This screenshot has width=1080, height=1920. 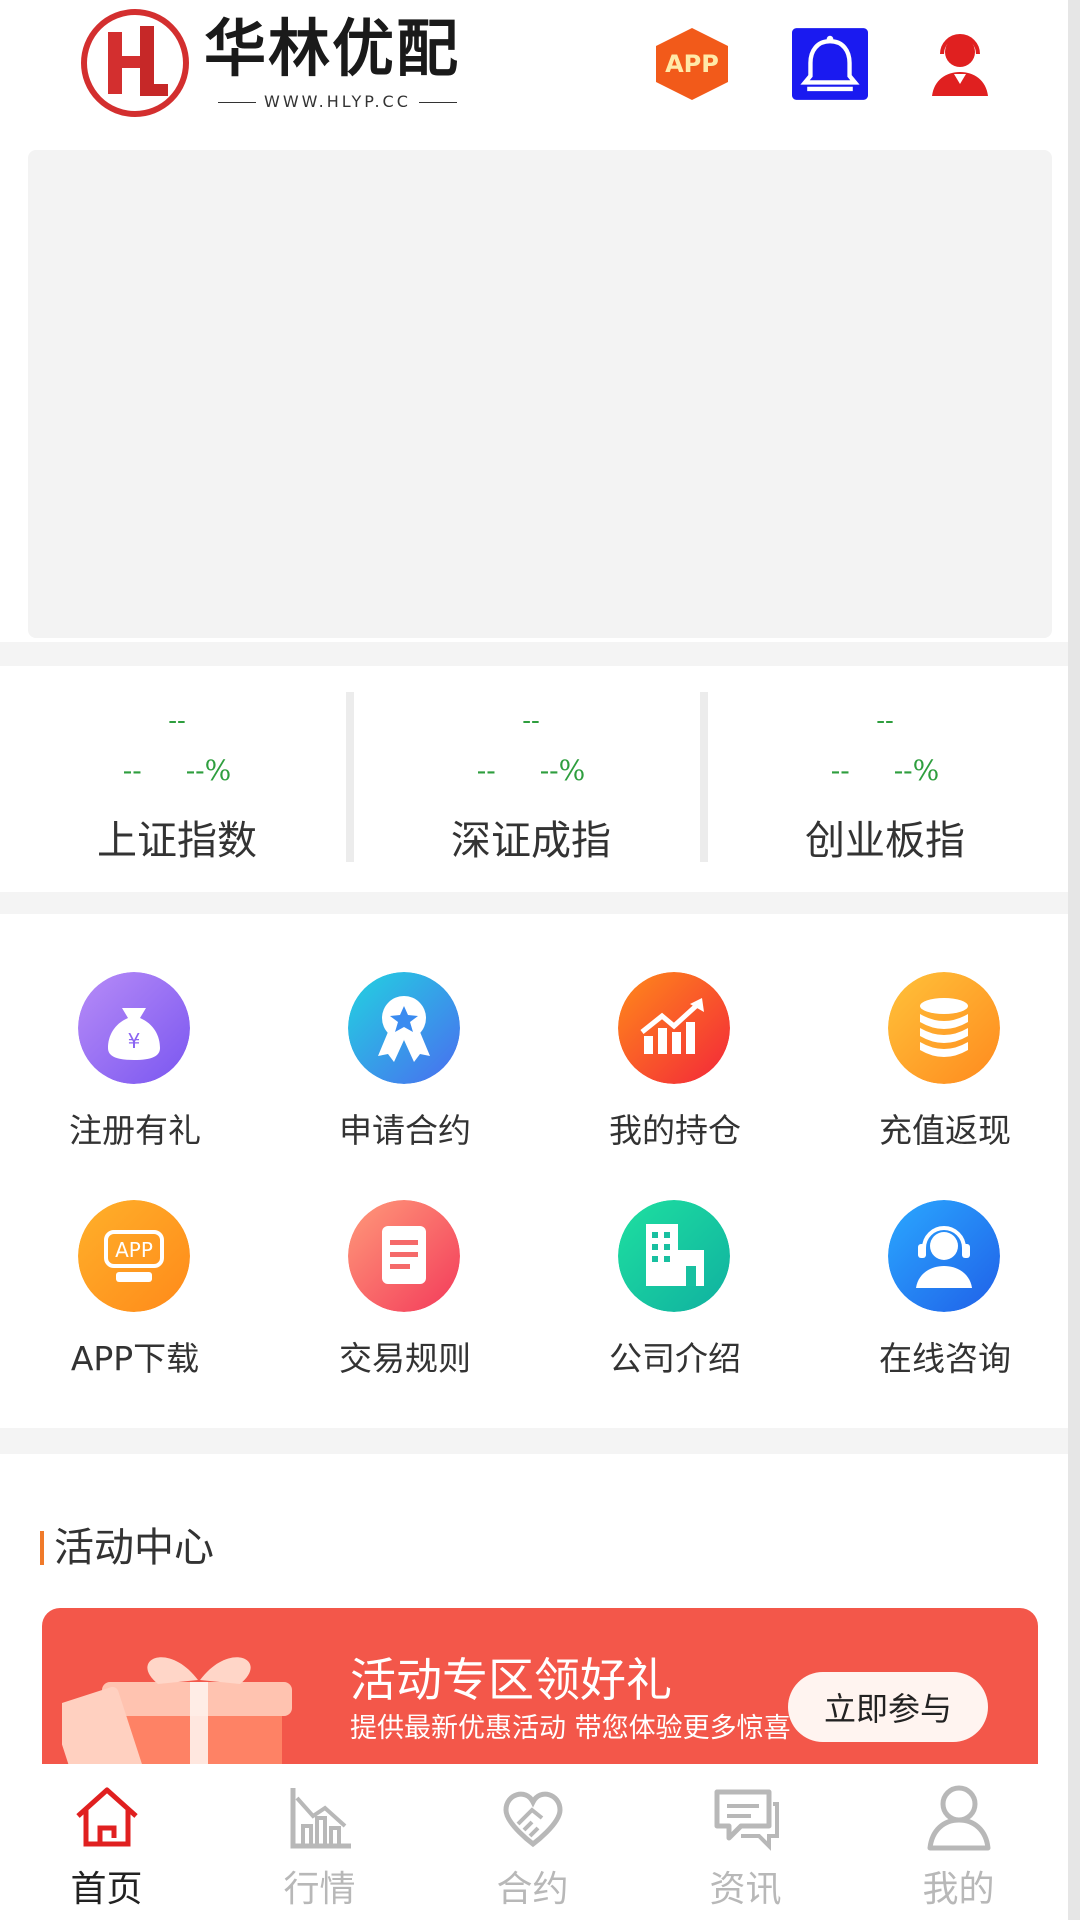 I want to click on nav-label: 资讯, so click(x=745, y=1889).